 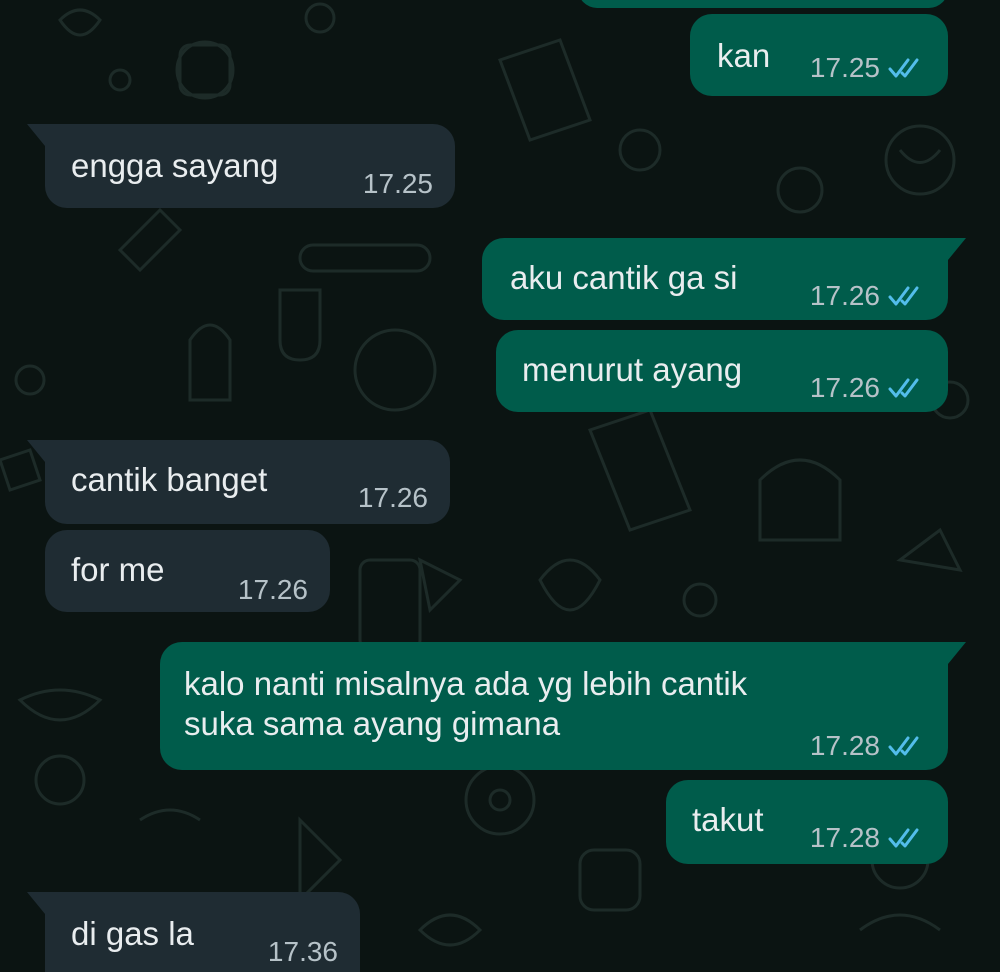 What do you see at coordinates (807, 822) in the screenshot?
I see `message-bubble-outgoing: takut 17.28` at bounding box center [807, 822].